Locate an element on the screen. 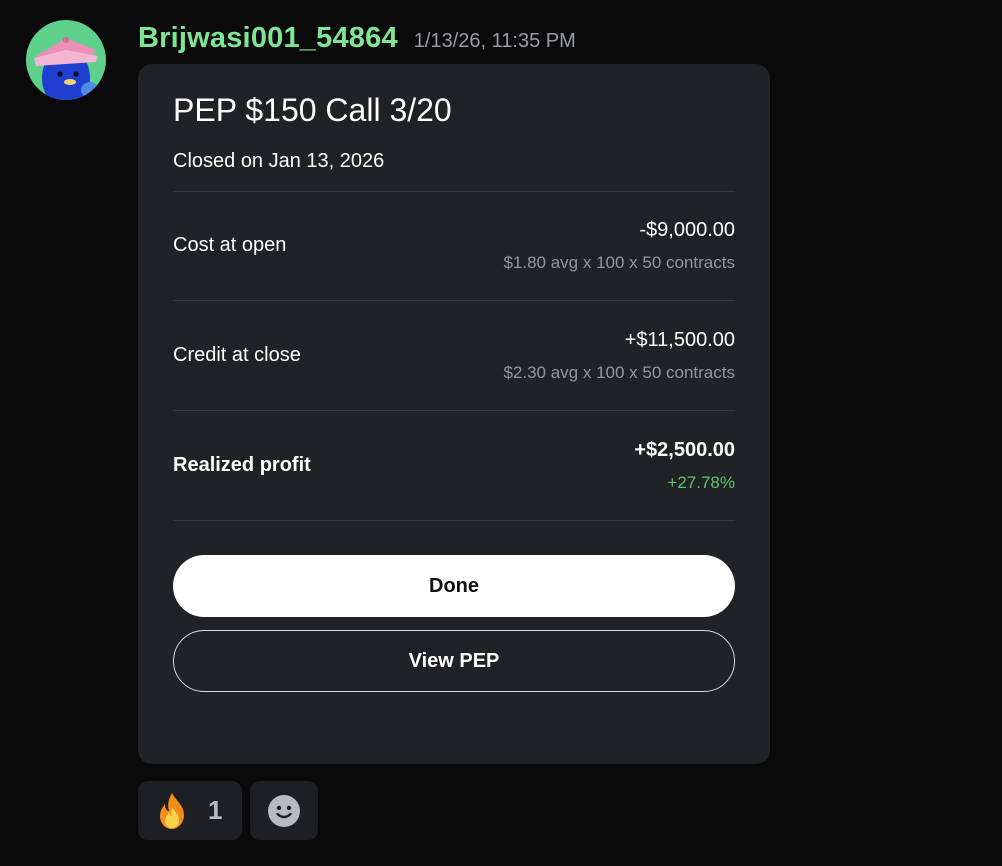 The height and width of the screenshot is (866, 1002). timestamp: 1/13/26, 11:35 PM is located at coordinates (494, 41).